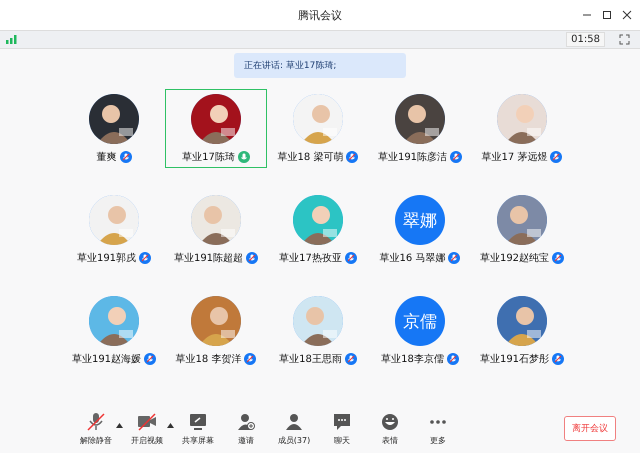  I want to click on participant-name: 草业17 茅远煜, so click(515, 157).